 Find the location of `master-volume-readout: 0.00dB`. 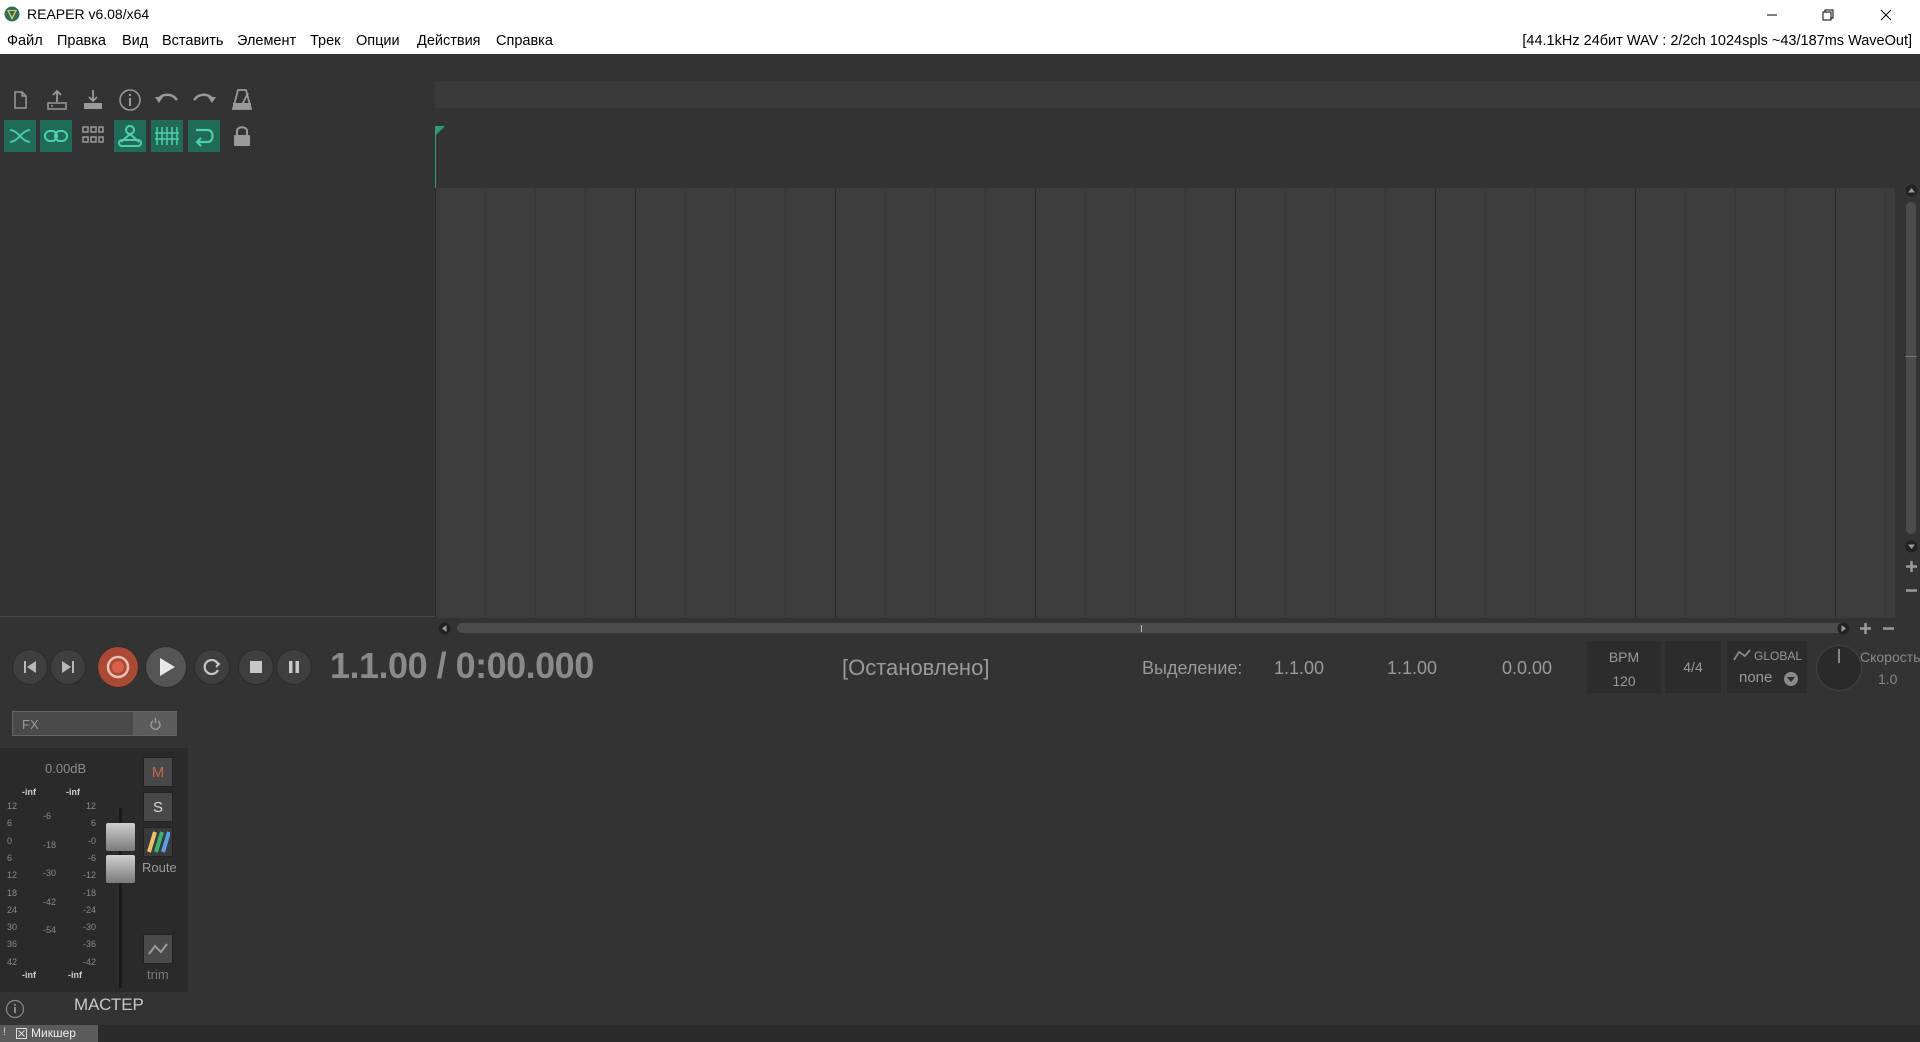

master-volume-readout: 0.00dB is located at coordinates (65, 768).